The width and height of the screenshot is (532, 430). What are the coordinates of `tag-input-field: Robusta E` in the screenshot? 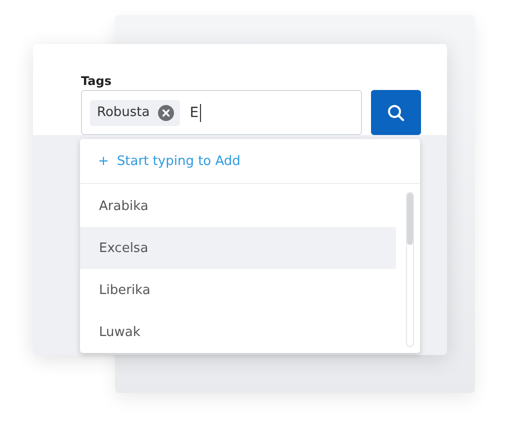 It's located at (221, 112).